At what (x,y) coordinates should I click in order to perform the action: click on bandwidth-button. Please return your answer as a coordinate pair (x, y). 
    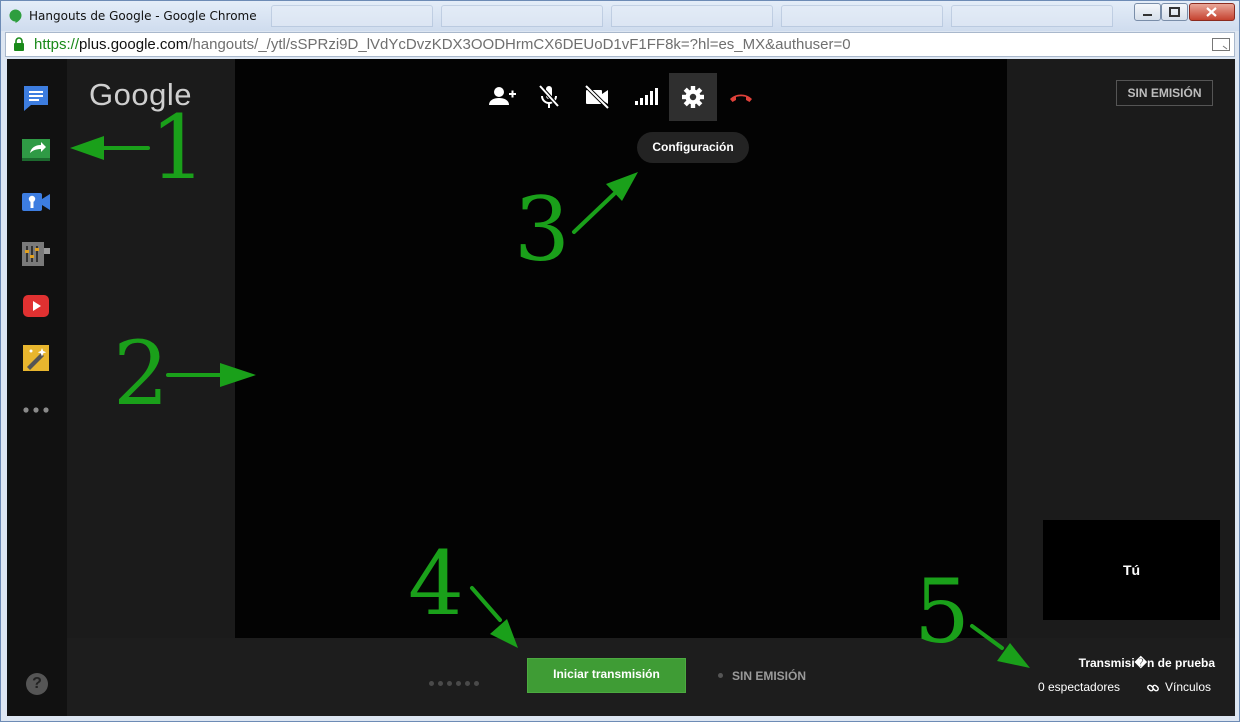
    Looking at the image, I should click on (645, 97).